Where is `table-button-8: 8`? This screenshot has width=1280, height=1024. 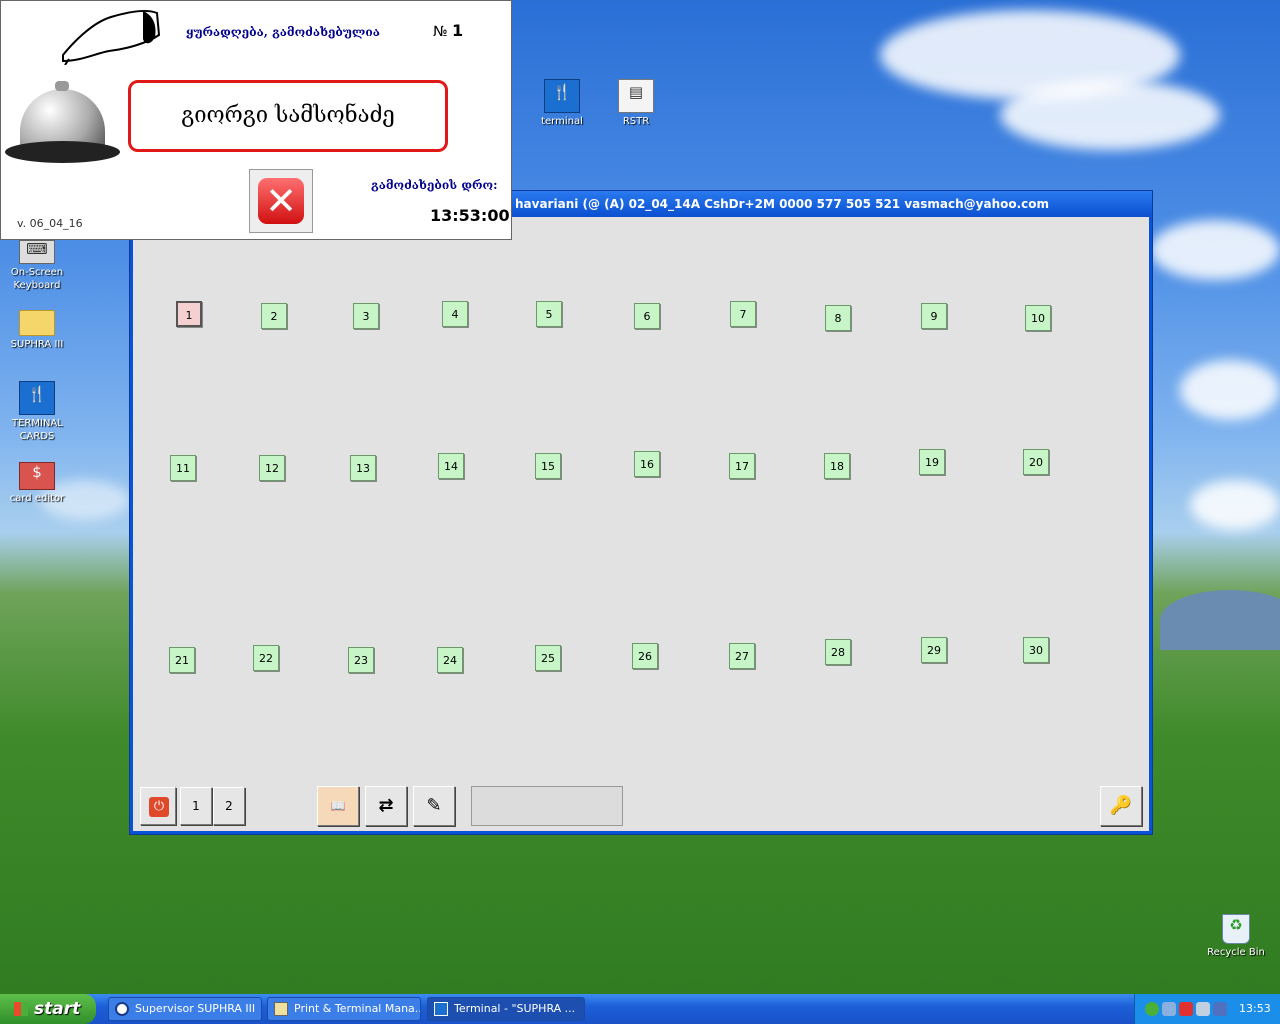 table-button-8: 8 is located at coordinates (838, 318).